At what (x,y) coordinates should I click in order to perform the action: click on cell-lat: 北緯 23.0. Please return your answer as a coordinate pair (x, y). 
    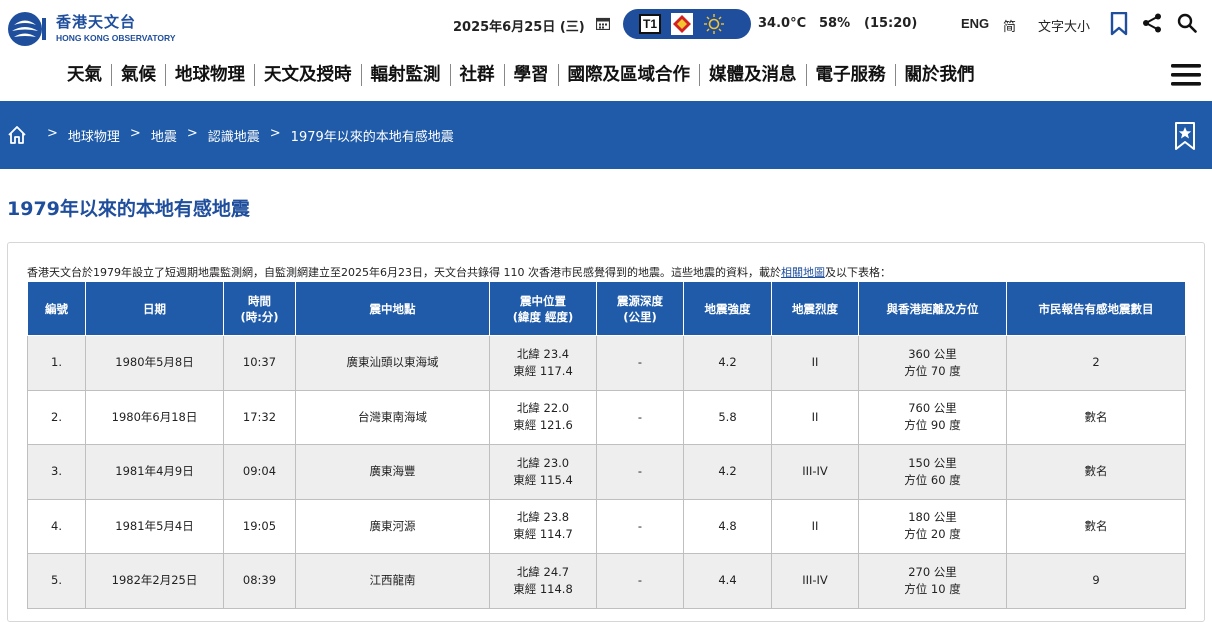
    Looking at the image, I should click on (543, 462).